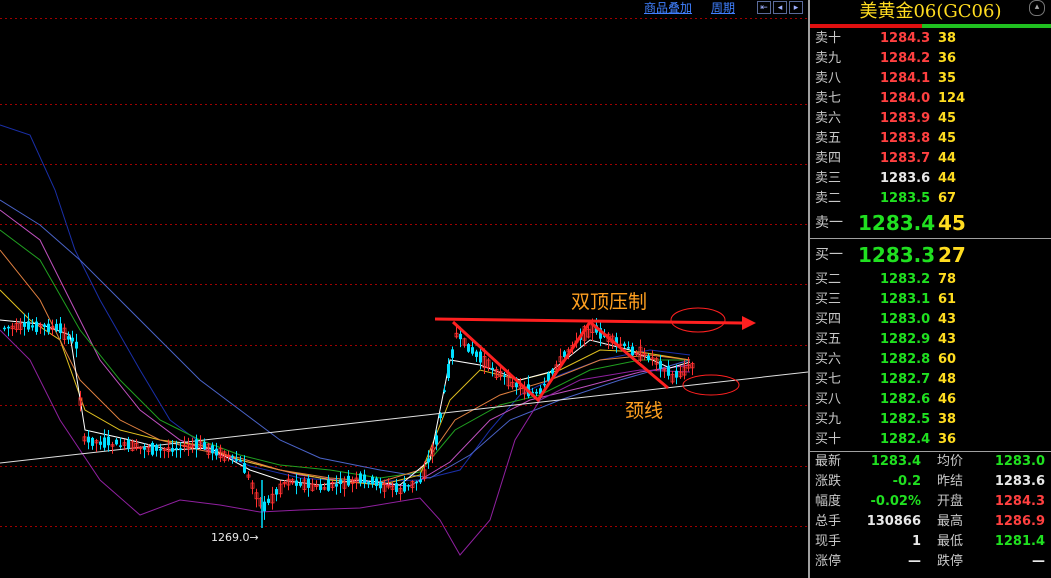 The width and height of the screenshot is (1051, 578). I want to click on ask-row: 卖八 1284.1 35, so click(930, 79).